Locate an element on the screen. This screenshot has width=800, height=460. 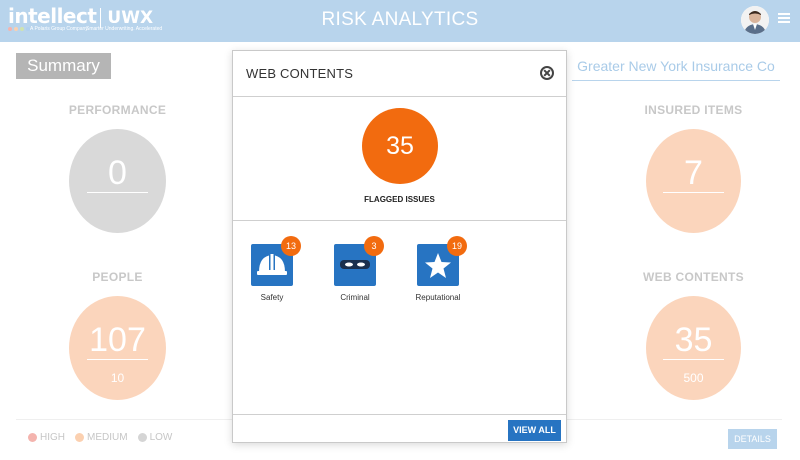
insured-items-title: INSURED ITEMS is located at coordinates (693, 110).